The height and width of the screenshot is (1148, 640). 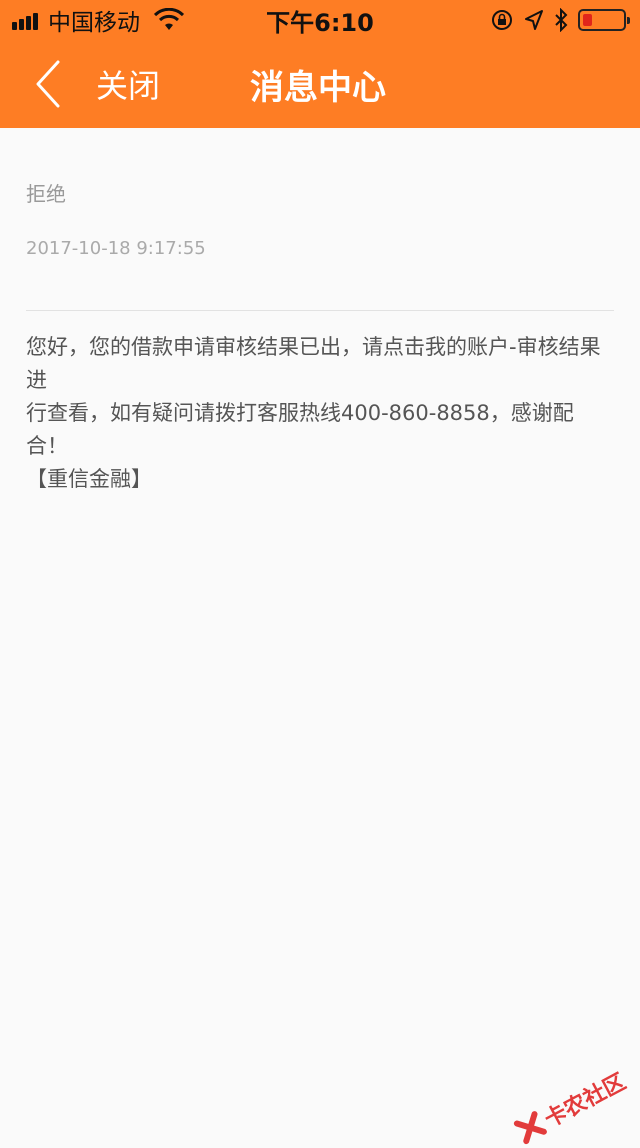 What do you see at coordinates (502, 20) in the screenshot?
I see `orientation-lock-icon` at bounding box center [502, 20].